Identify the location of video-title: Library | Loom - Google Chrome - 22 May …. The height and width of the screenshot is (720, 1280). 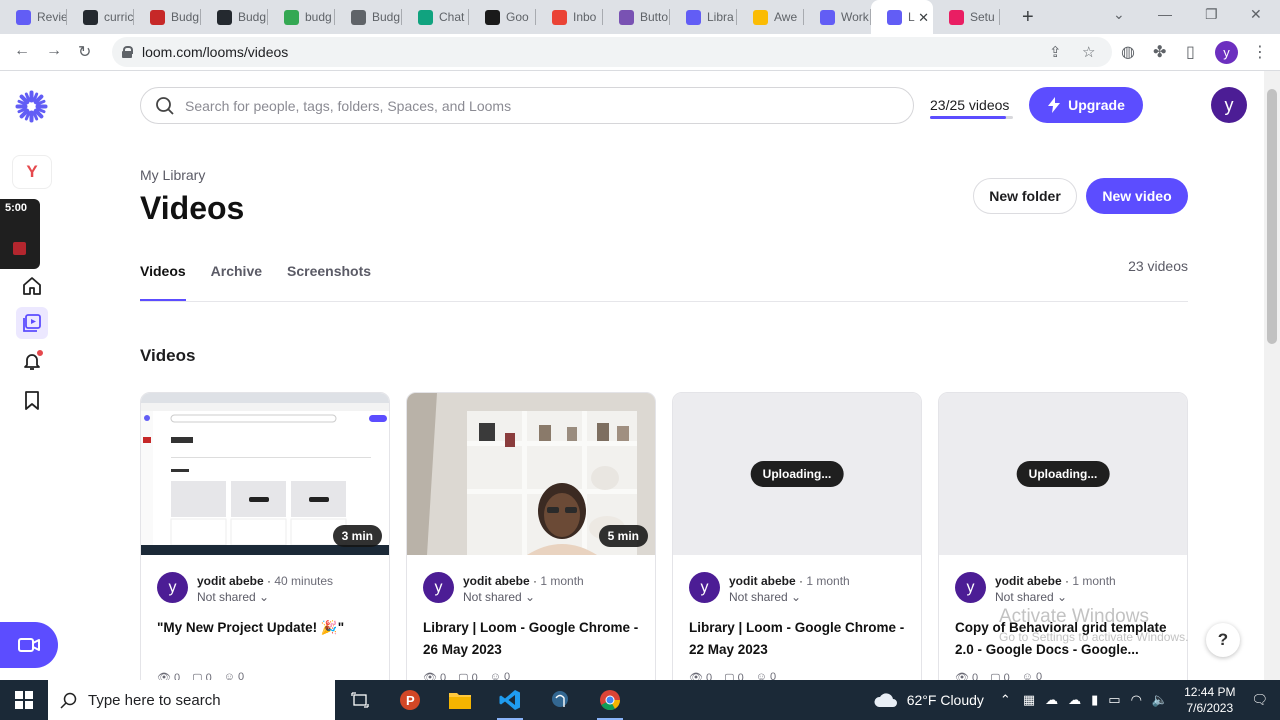
(800, 639).